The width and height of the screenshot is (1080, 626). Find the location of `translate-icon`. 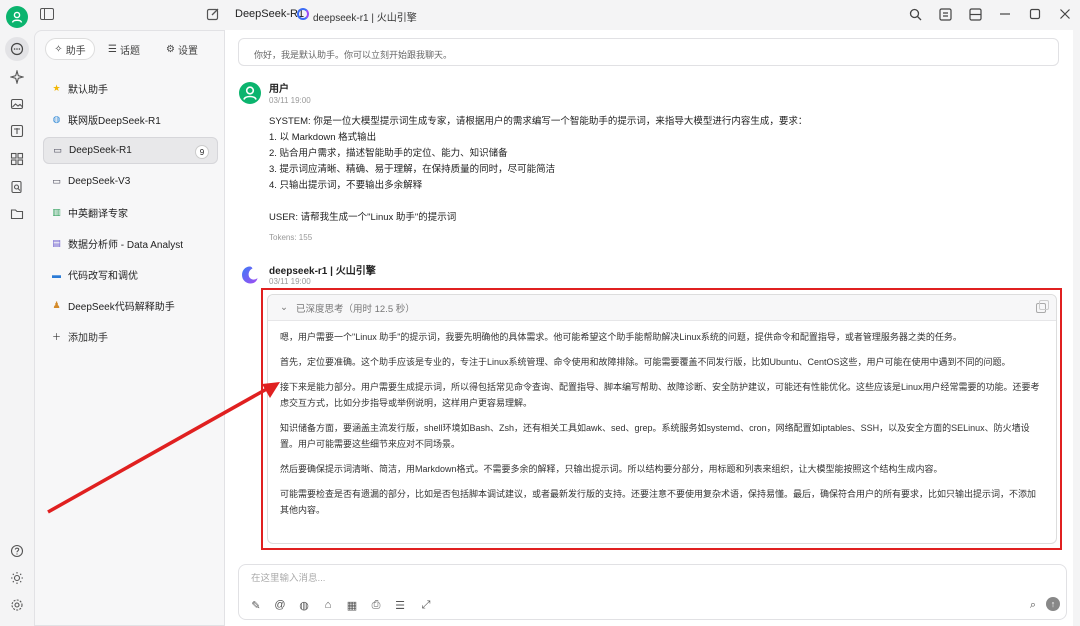

translate-icon is located at coordinates (17, 131).